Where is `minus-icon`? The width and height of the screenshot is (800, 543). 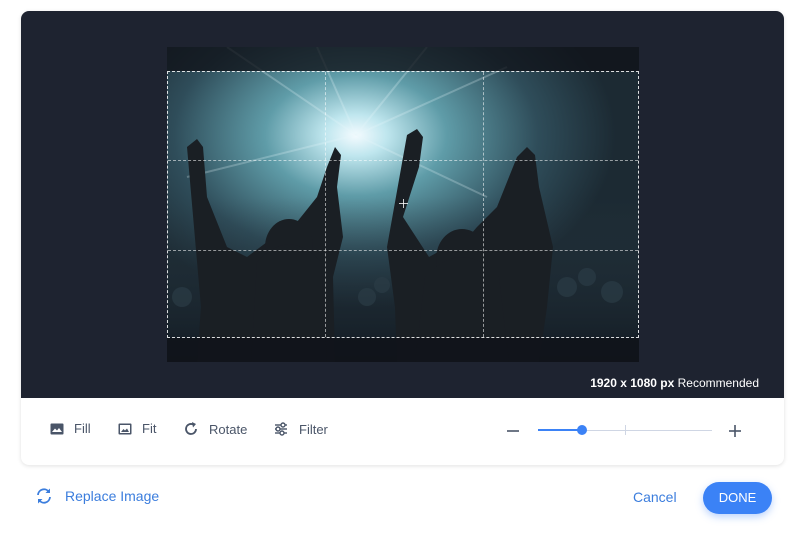 minus-icon is located at coordinates (513, 431).